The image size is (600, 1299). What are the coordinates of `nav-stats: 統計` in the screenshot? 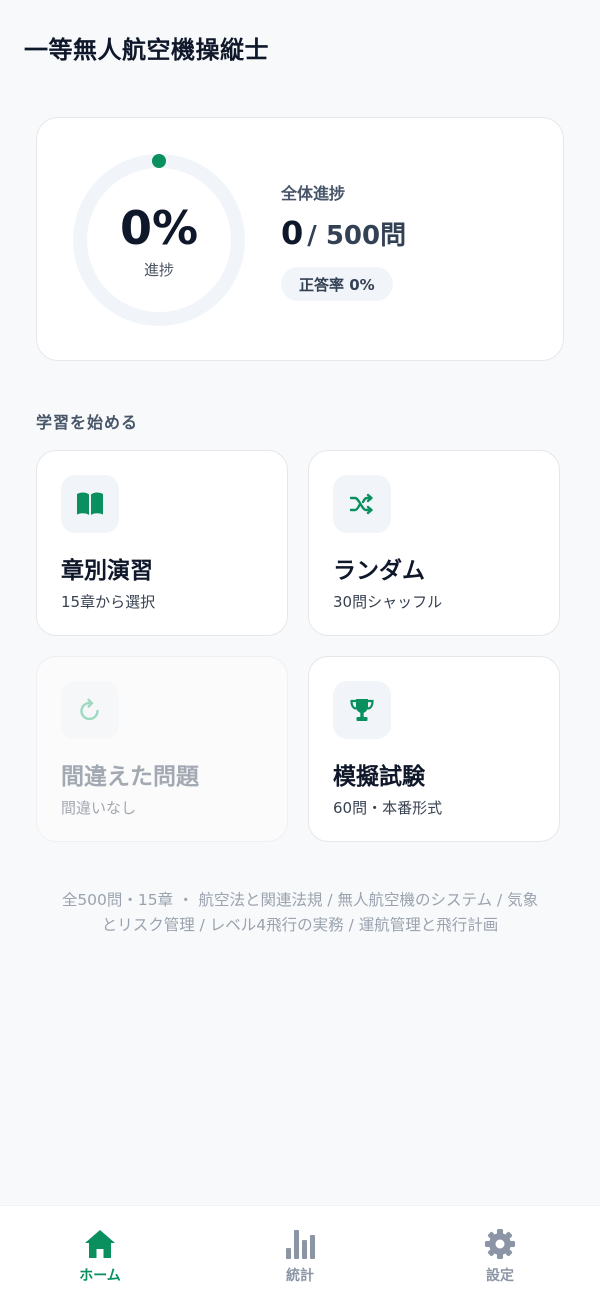 It's located at (300, 1252).